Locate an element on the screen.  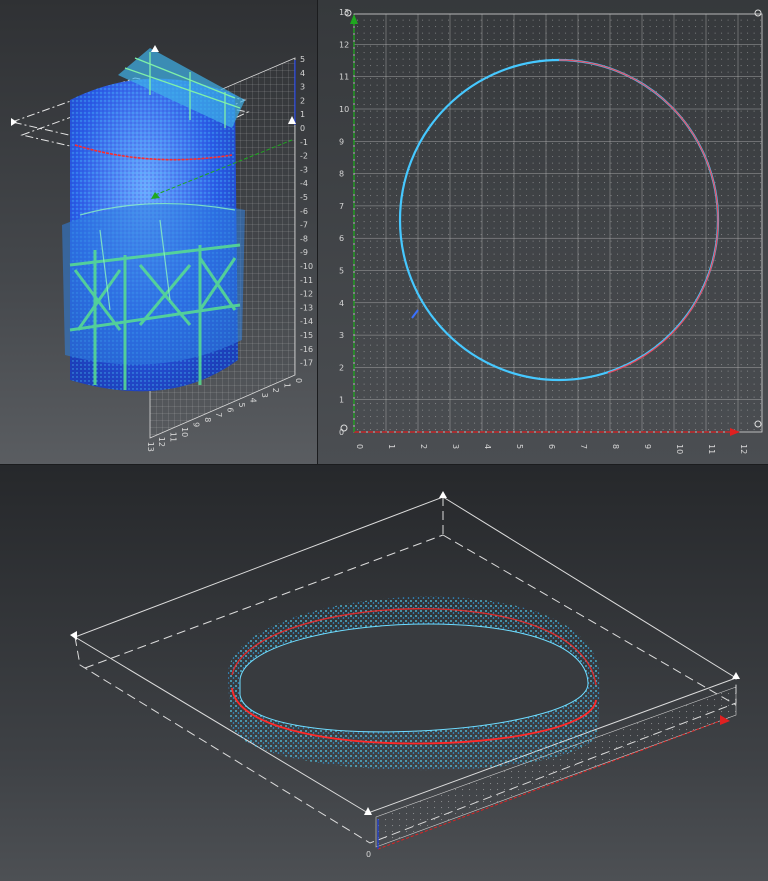
height-tick-label: -6 is located at coordinates (304, 211).